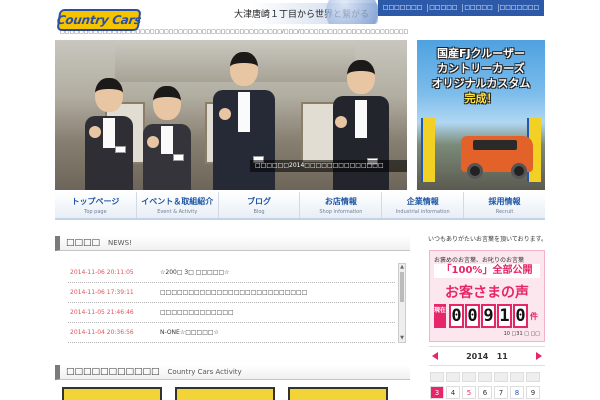  I want to click on news-title: □□□□□□□□□□□□□□□□□□□□□□□□□□, so click(233, 292).